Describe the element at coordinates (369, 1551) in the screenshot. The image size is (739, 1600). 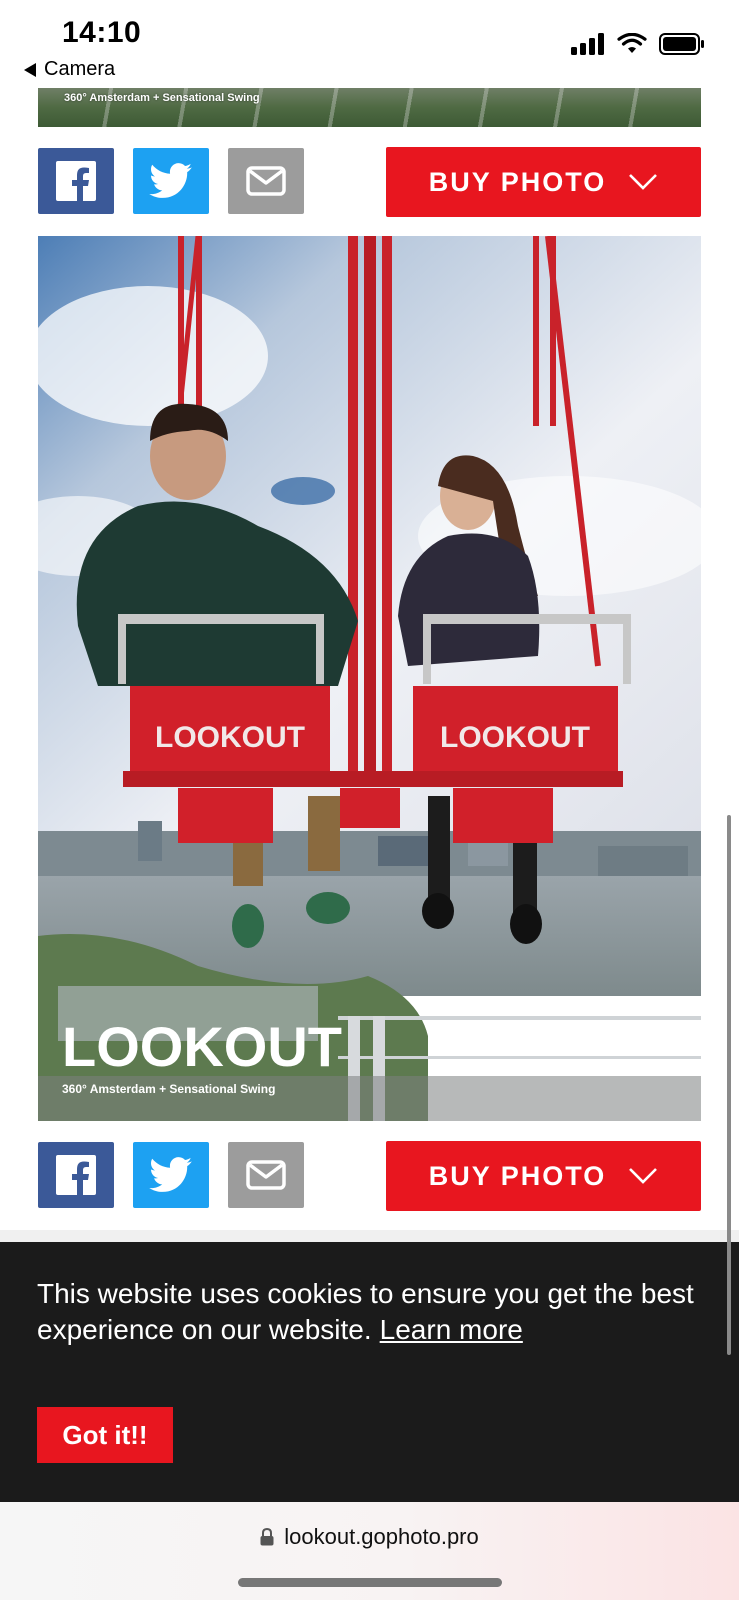
I see `browser-url-bar: lookout.gophoto.pro` at that location.